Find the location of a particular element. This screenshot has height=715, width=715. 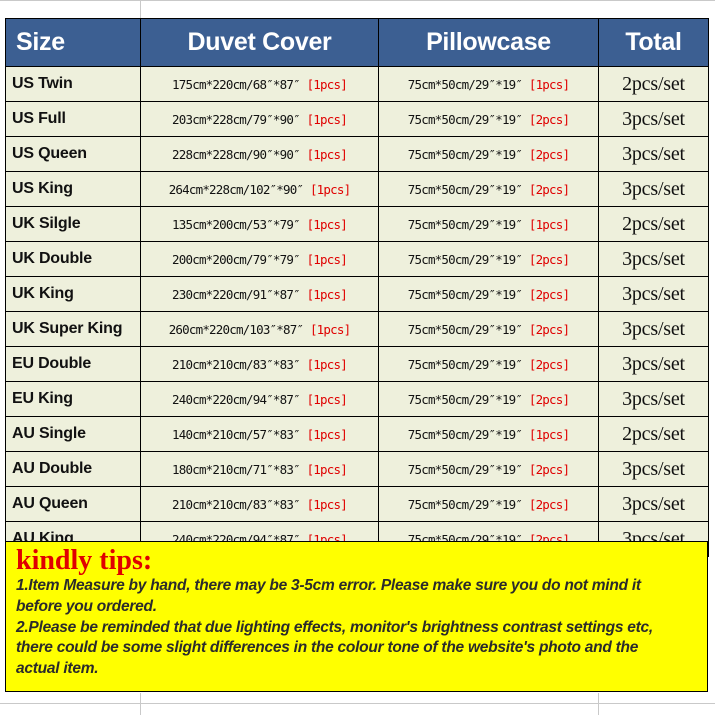

duvet-dimension: 228cm*228cm/90″*90″ is located at coordinates (236, 154).